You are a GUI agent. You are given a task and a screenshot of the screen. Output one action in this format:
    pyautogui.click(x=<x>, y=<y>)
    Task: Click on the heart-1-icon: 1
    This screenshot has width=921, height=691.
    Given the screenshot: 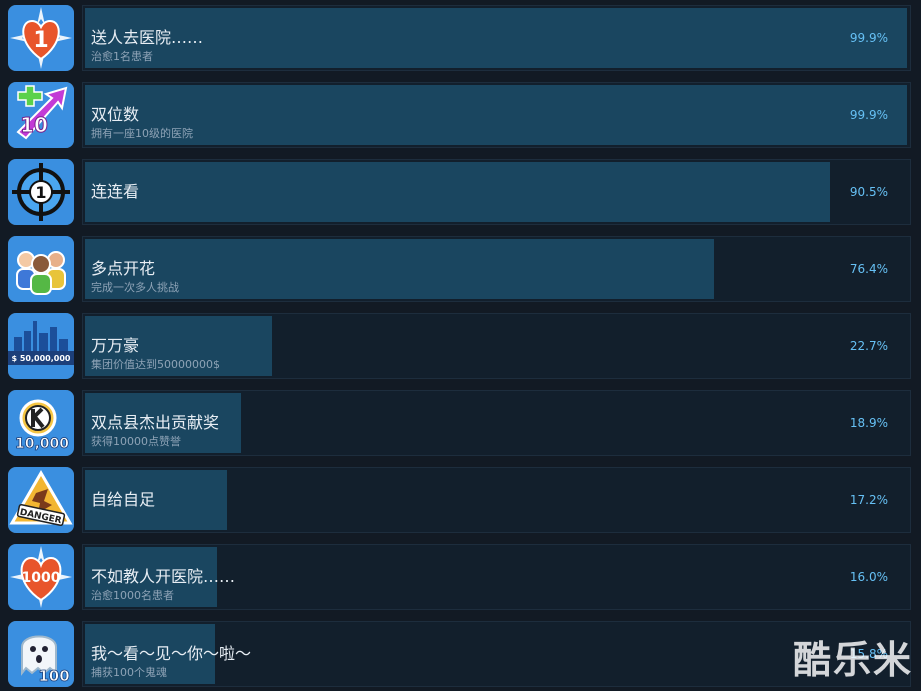 What is the action you would take?
    pyautogui.click(x=41, y=38)
    